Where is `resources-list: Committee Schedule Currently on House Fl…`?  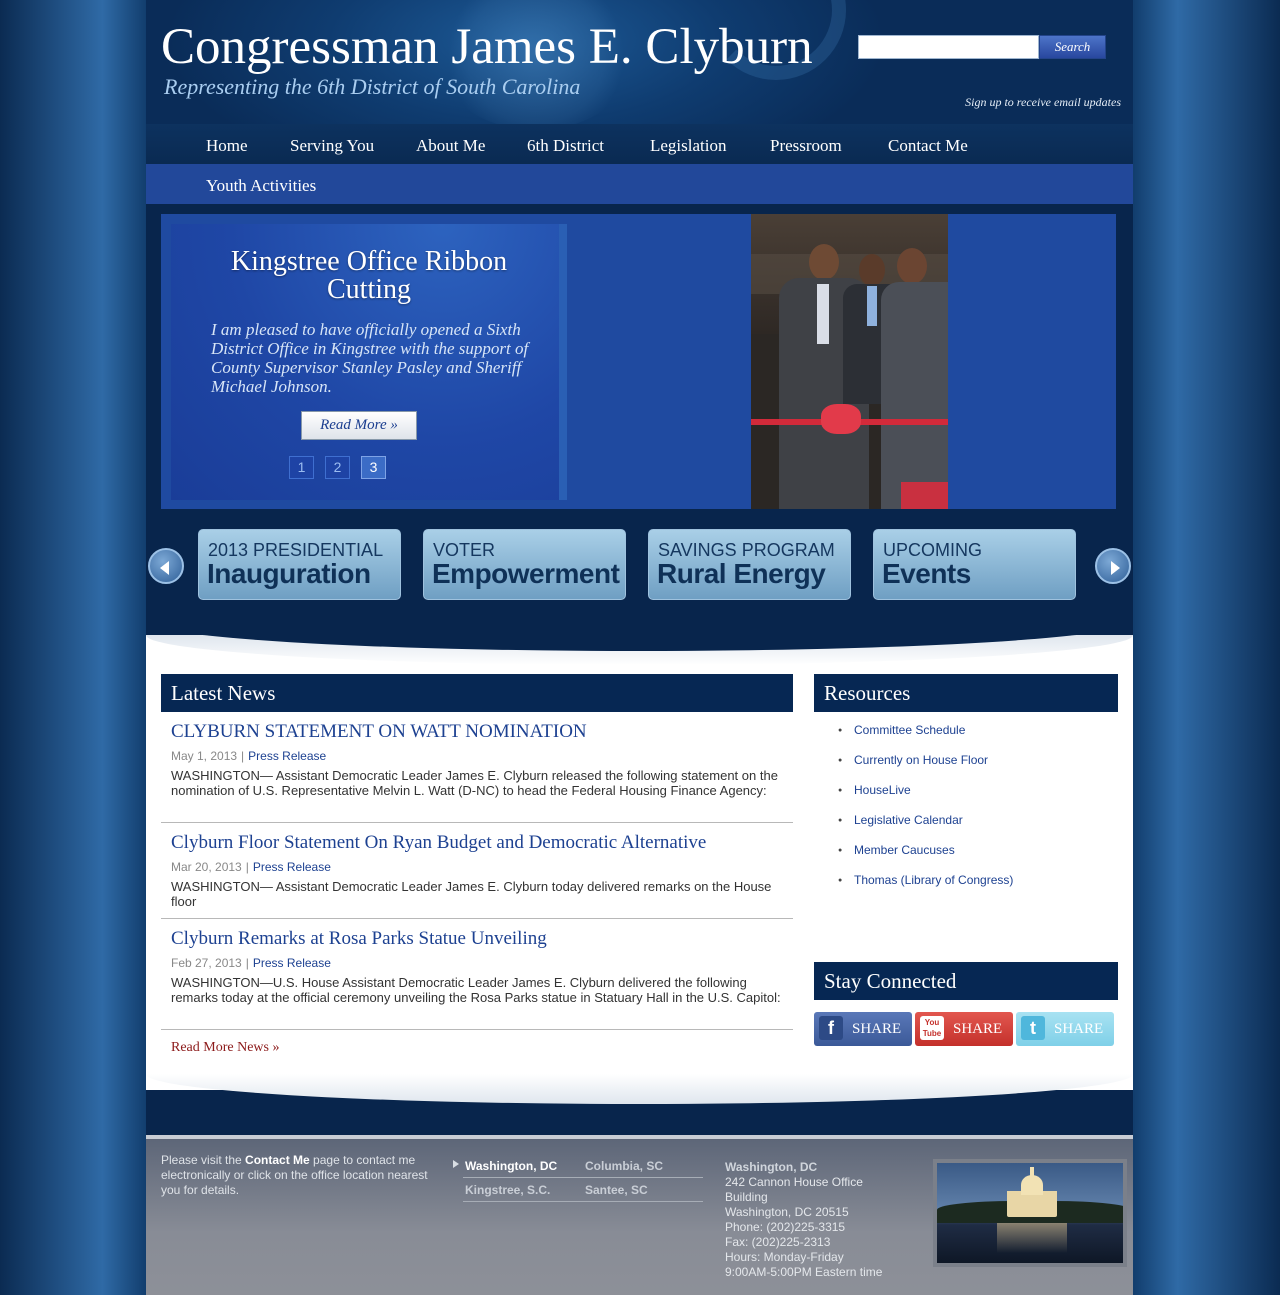 resources-list: Committee Schedule Currently on House Fl… is located at coordinates (923, 813).